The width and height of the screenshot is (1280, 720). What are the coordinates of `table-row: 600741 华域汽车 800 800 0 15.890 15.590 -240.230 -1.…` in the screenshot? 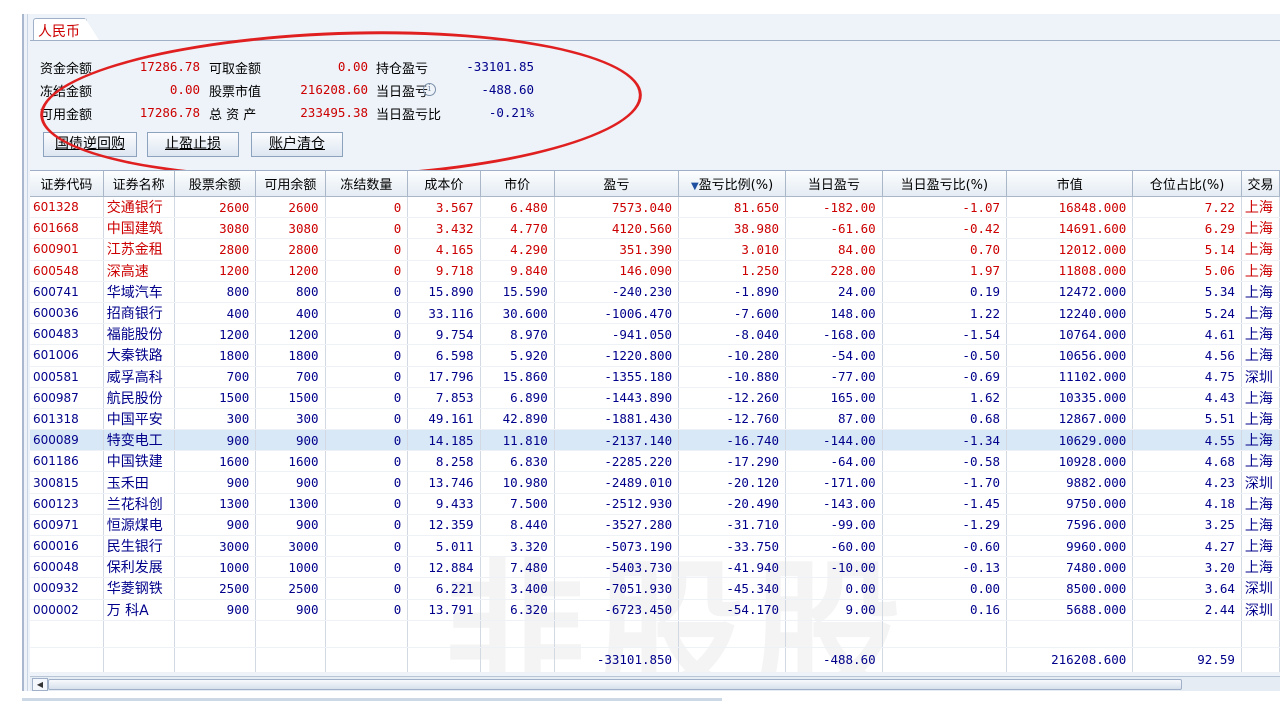 It's located at (655, 292).